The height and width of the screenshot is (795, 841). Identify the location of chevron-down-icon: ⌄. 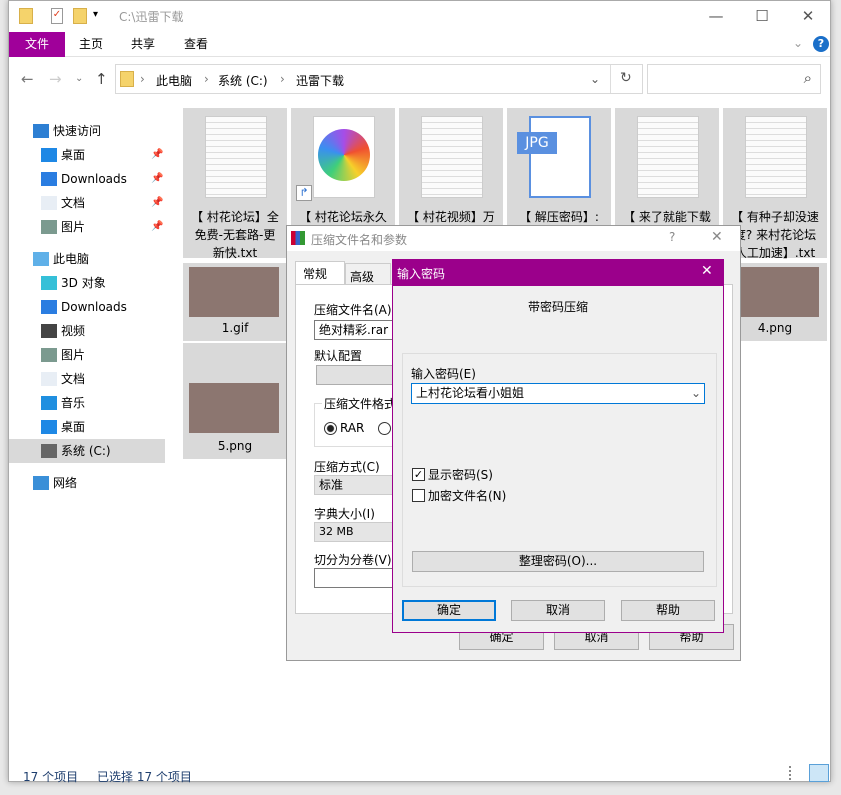
(696, 393).